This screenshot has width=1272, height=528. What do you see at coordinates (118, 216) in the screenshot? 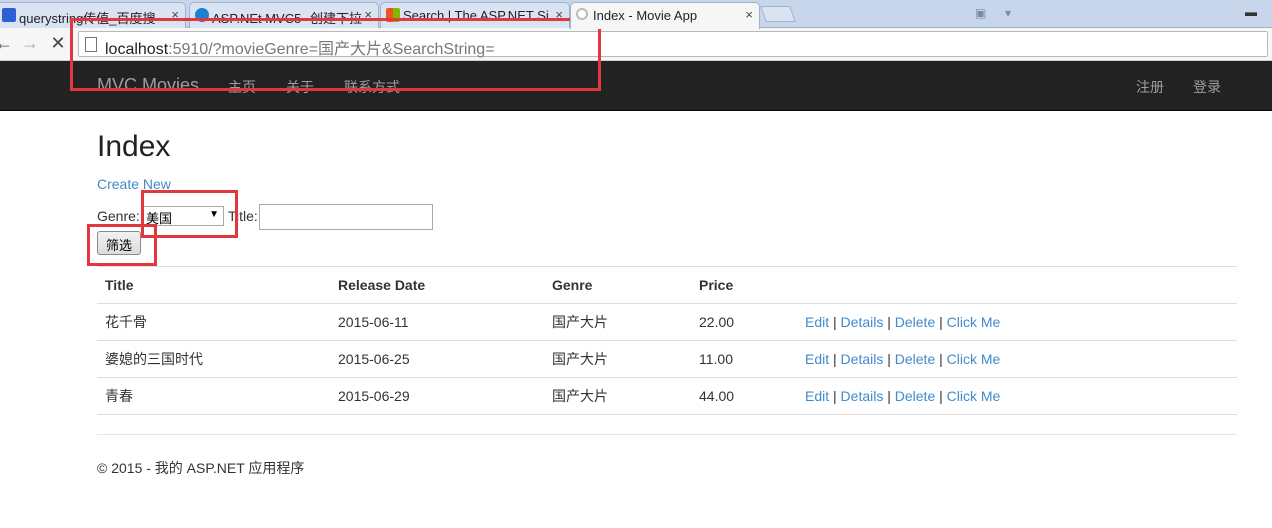
I see `genre-label: Genre:` at bounding box center [118, 216].